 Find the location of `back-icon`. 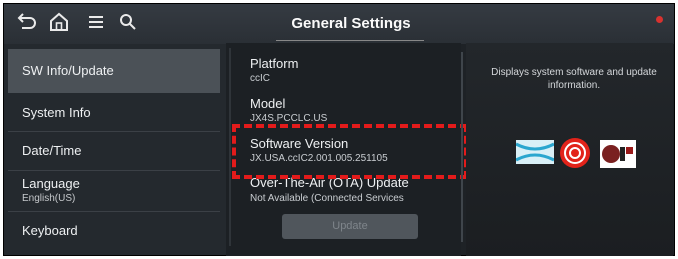

back-icon is located at coordinates (27, 24).